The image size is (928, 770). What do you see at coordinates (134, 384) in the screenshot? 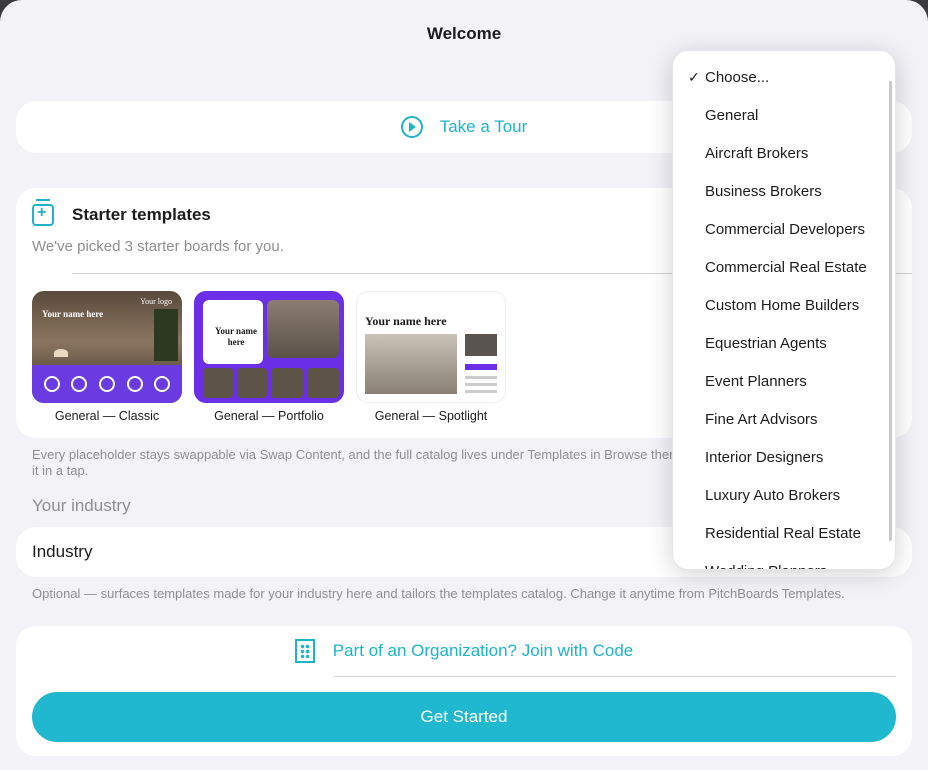
I see `globe-icon` at bounding box center [134, 384].